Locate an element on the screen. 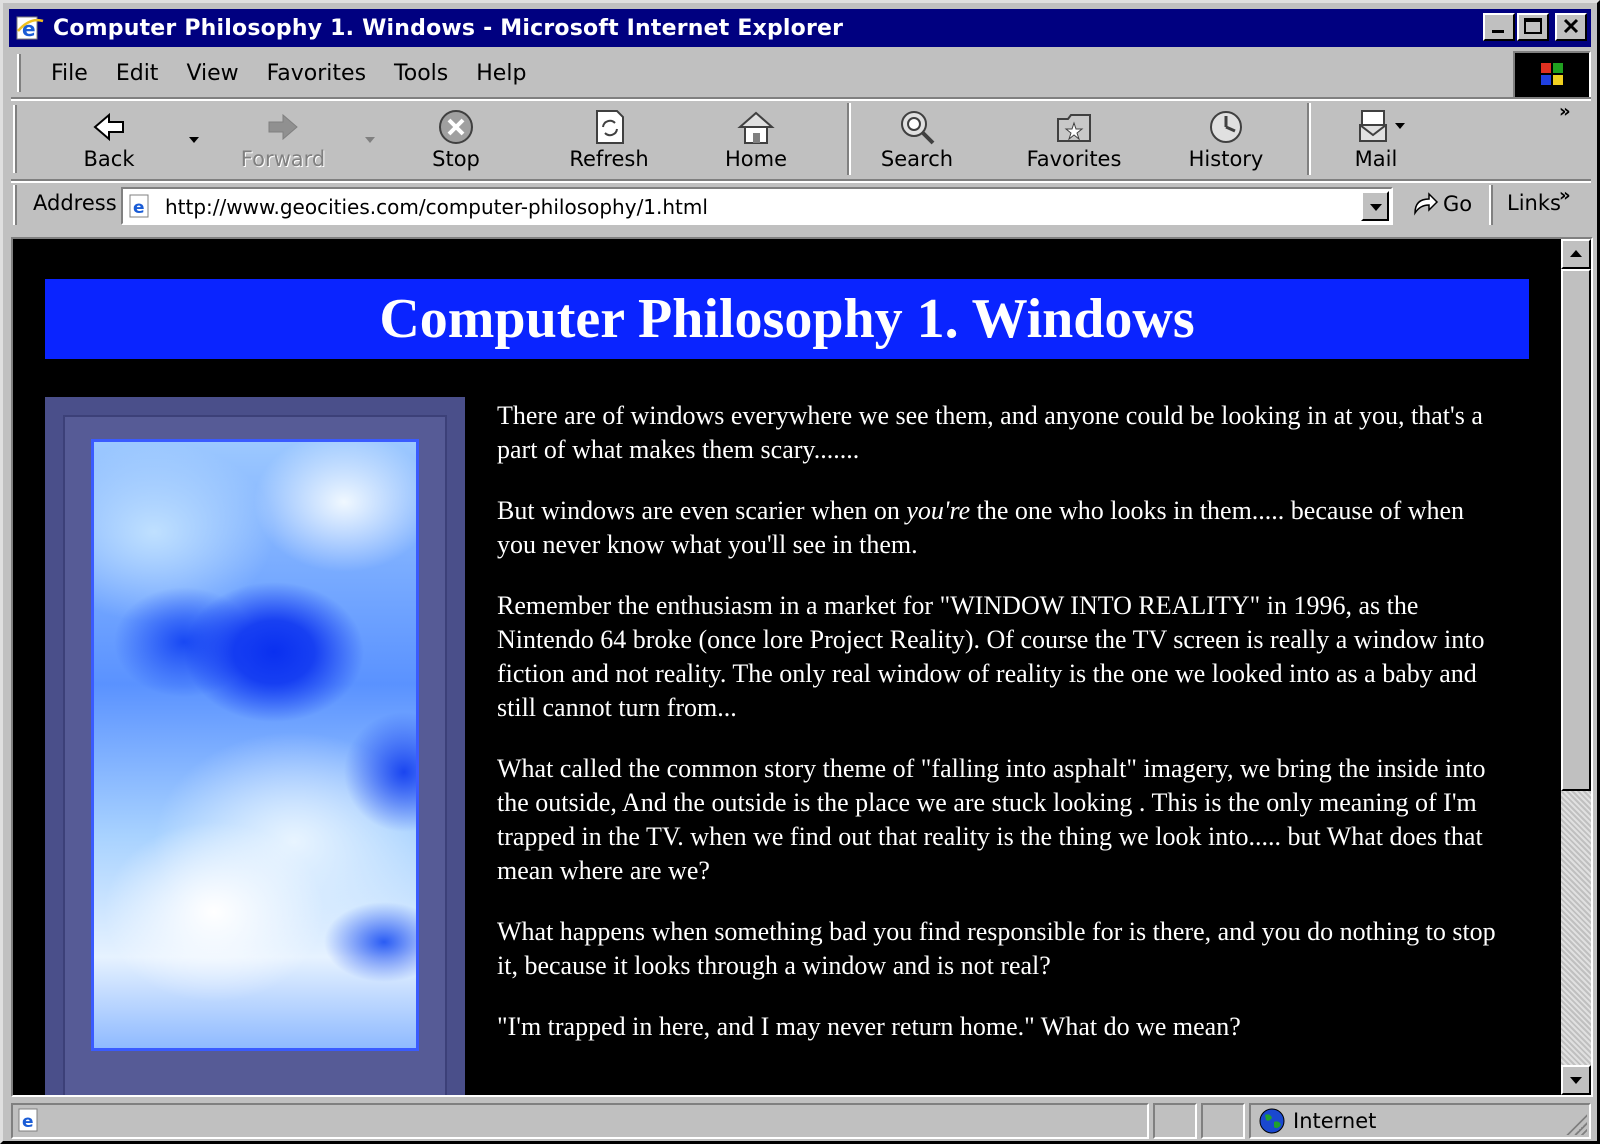  resize-grip-icon is located at coordinates (1574, 1122).